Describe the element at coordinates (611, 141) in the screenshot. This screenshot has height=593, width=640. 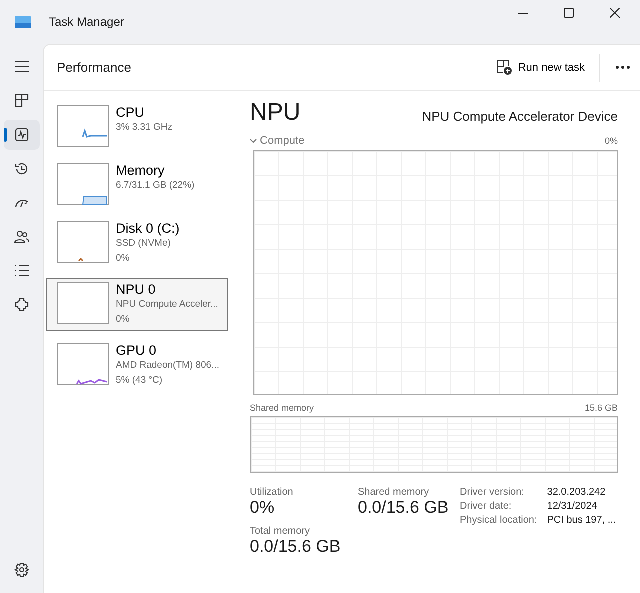
I see `graph-max-label: 0%` at that location.